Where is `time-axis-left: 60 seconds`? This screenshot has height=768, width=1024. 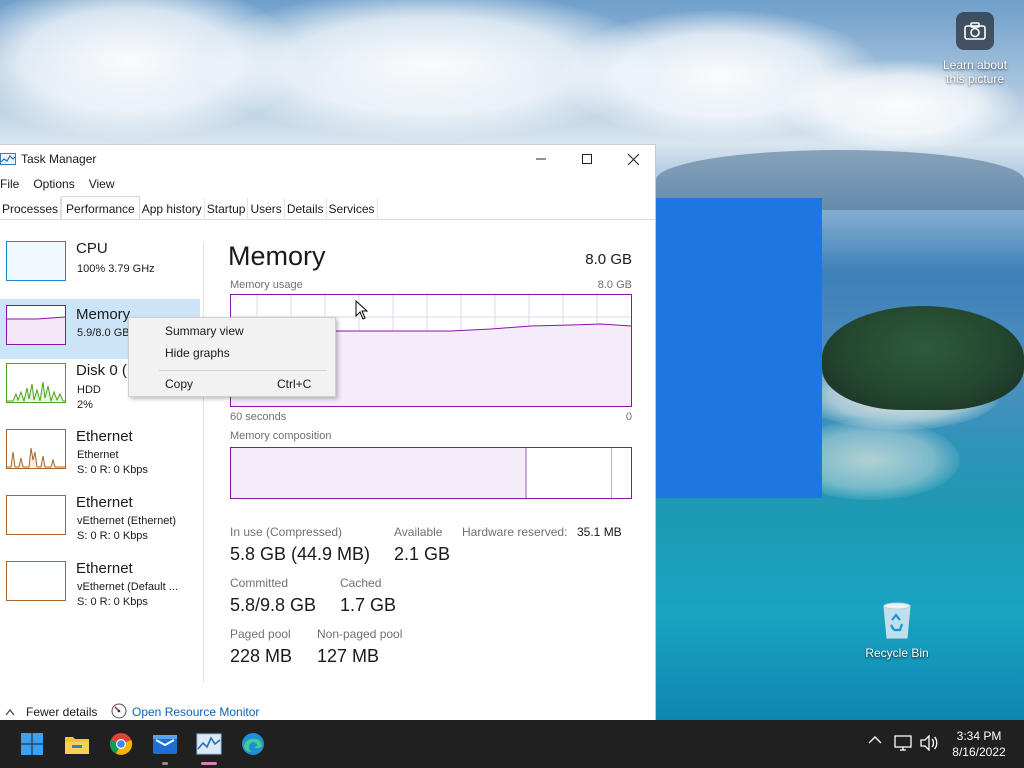
time-axis-left: 60 seconds is located at coordinates (258, 417).